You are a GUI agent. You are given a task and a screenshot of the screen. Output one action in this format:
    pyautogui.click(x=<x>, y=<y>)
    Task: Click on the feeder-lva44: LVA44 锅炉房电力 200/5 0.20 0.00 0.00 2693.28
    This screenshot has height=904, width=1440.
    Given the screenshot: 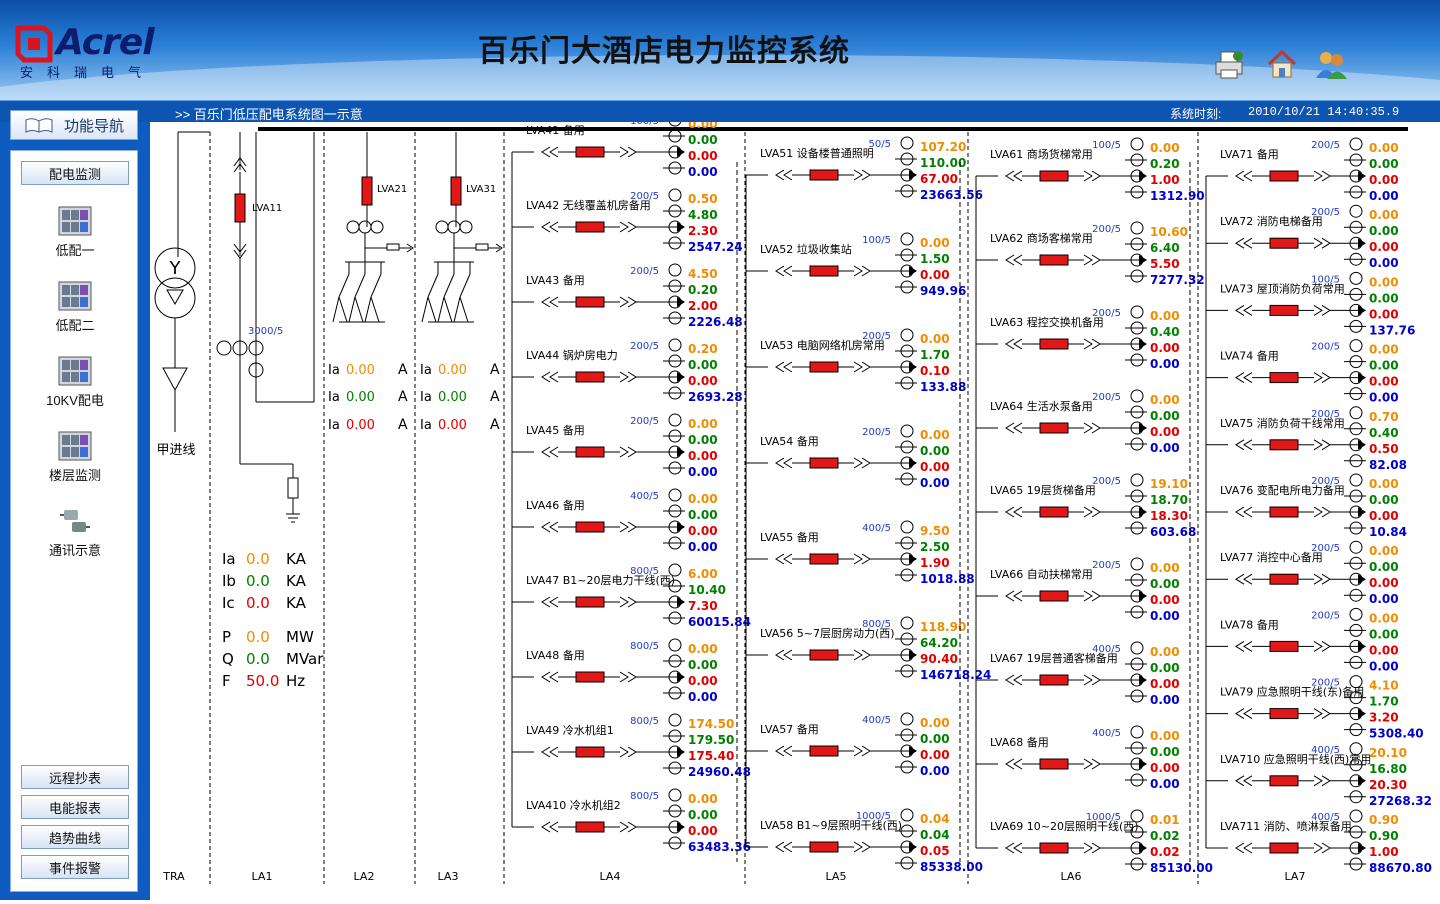 What is the action you would take?
    pyautogui.click(x=627, y=371)
    